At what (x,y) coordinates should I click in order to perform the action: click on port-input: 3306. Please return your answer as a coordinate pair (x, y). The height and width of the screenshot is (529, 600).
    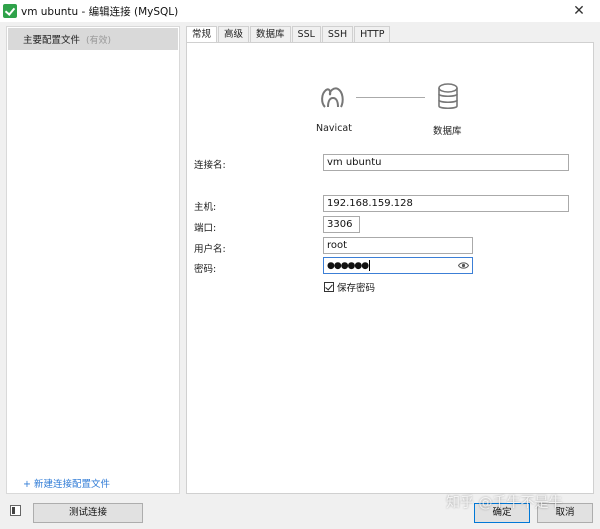
    Looking at the image, I should click on (341, 224).